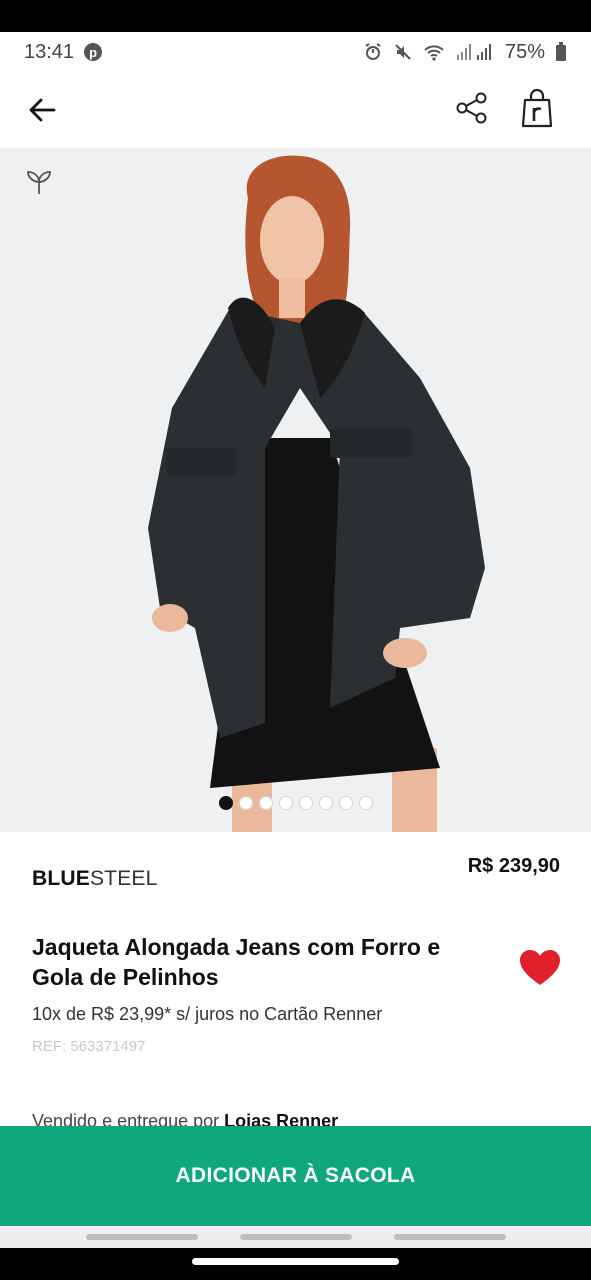 The width and height of the screenshot is (591, 1280). What do you see at coordinates (403, 52) in the screenshot?
I see `mute-icon` at bounding box center [403, 52].